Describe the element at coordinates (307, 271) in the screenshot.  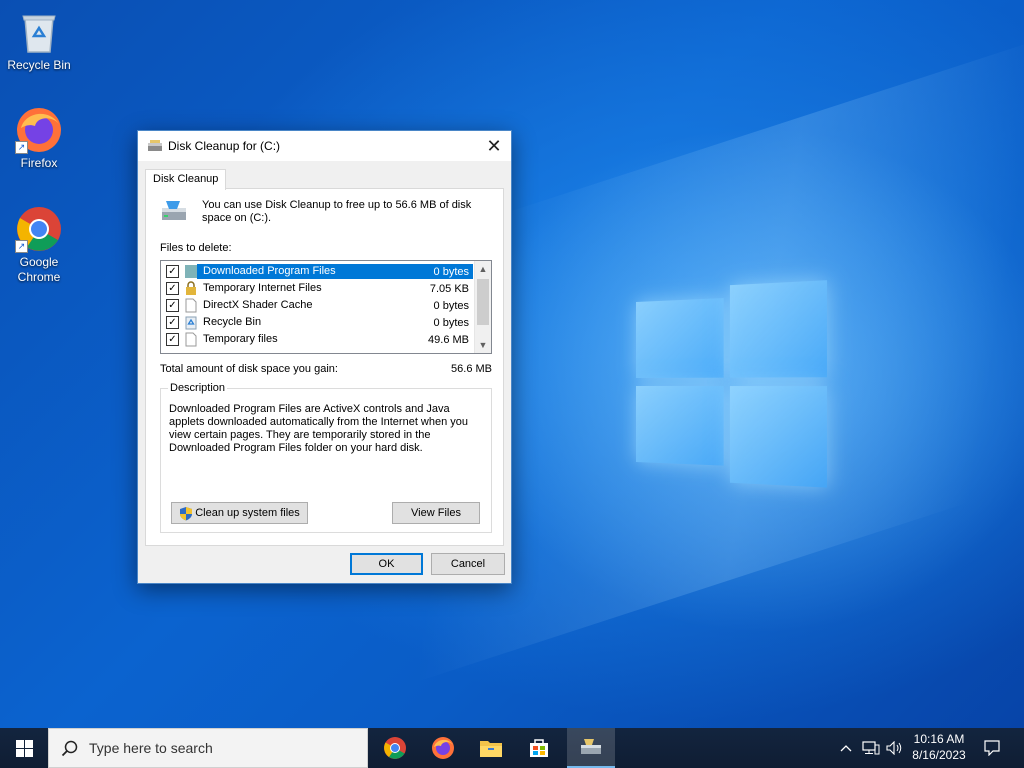
I see `file-name: Downloaded Program Files` at that location.